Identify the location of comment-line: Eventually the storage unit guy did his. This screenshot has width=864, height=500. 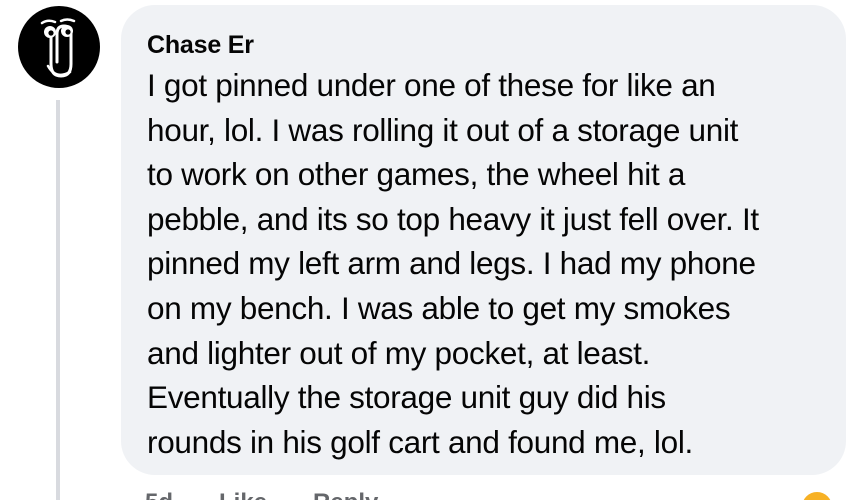
(406, 397).